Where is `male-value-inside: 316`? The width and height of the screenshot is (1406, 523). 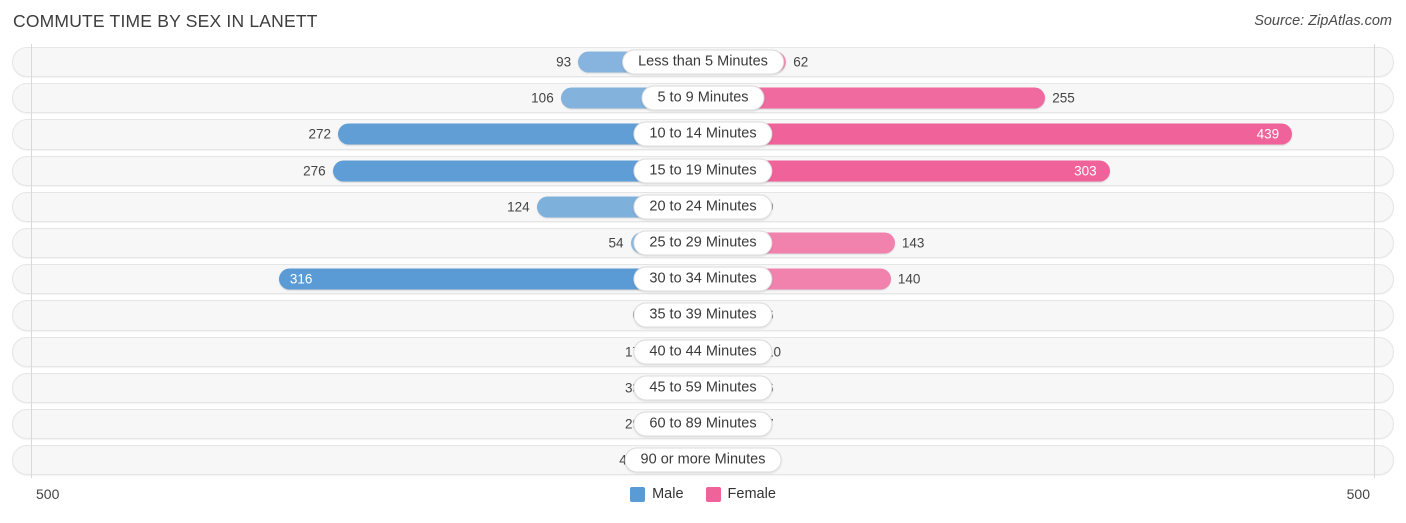 male-value-inside: 316 is located at coordinates (301, 279).